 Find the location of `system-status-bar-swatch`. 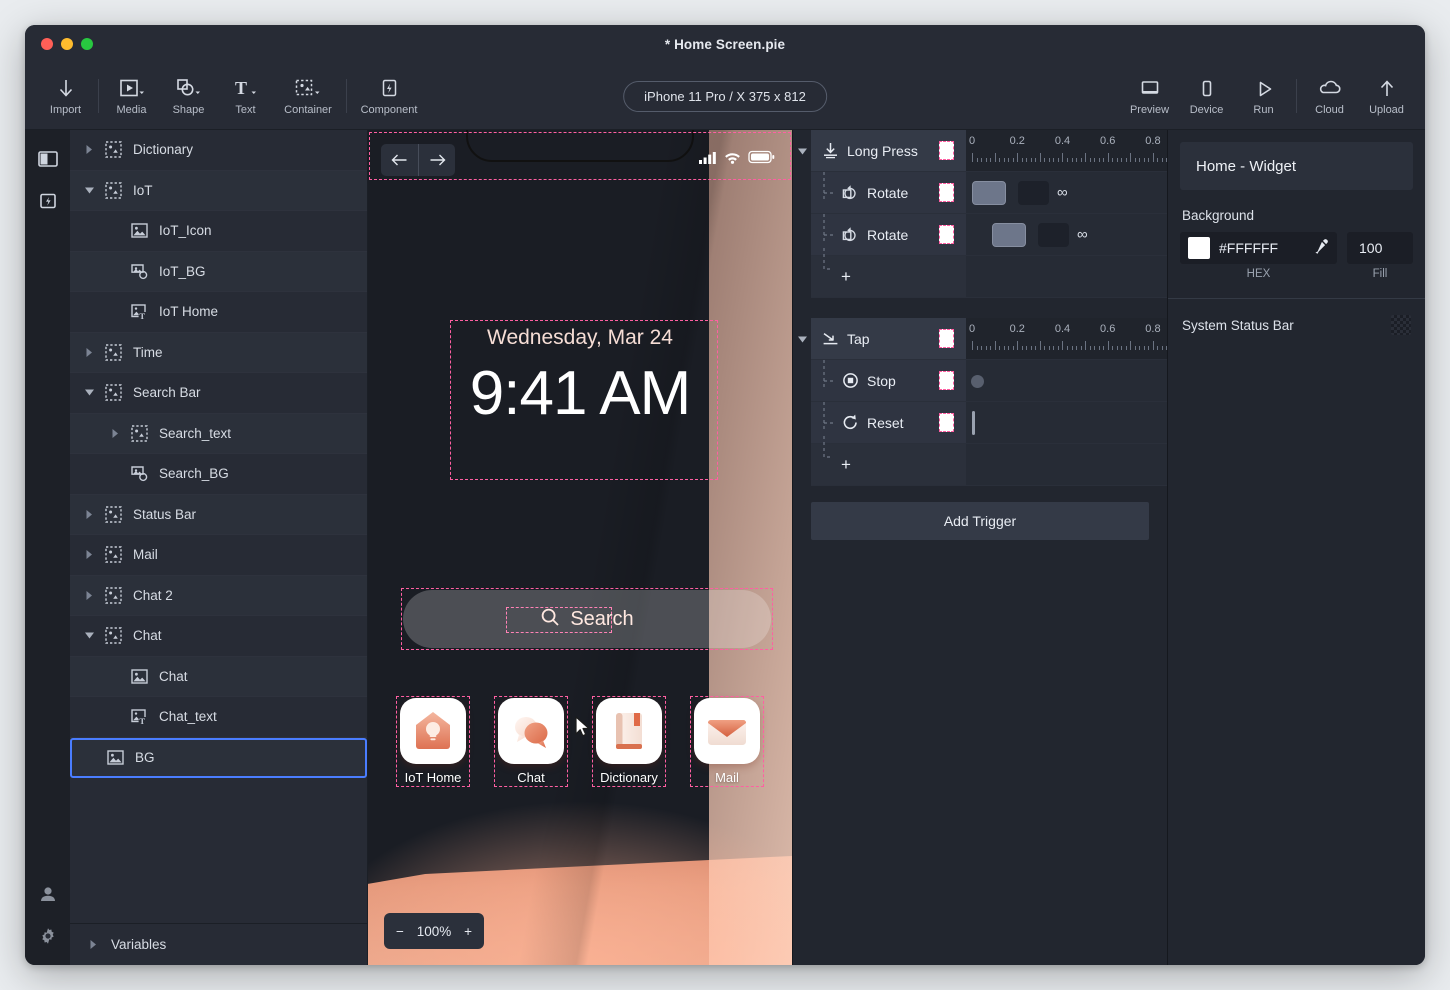

system-status-bar-swatch is located at coordinates (1401, 325).